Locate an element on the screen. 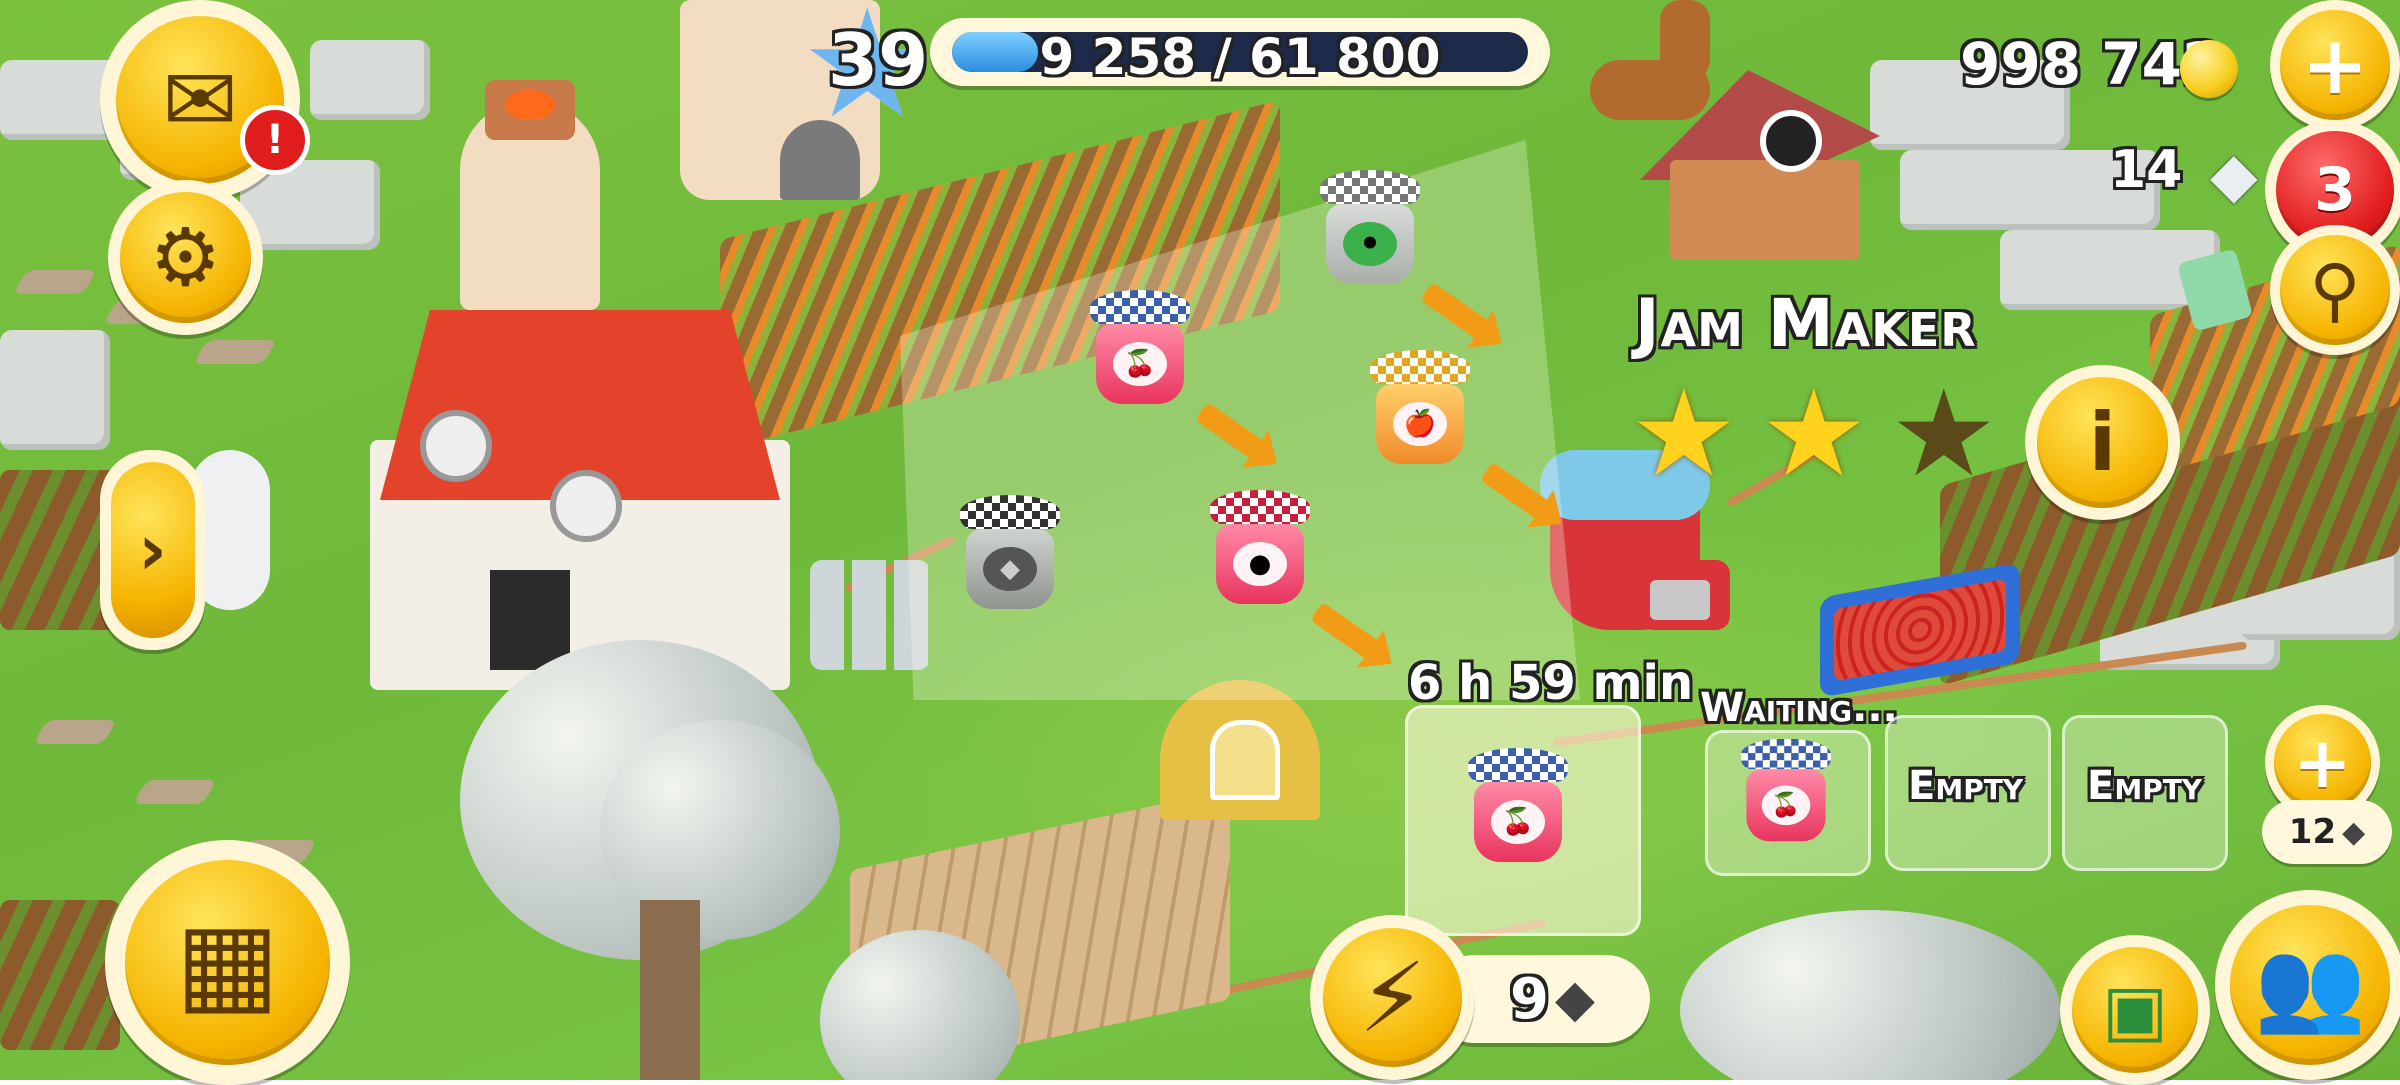  notification-count: 3 is located at coordinates (2335, 190).